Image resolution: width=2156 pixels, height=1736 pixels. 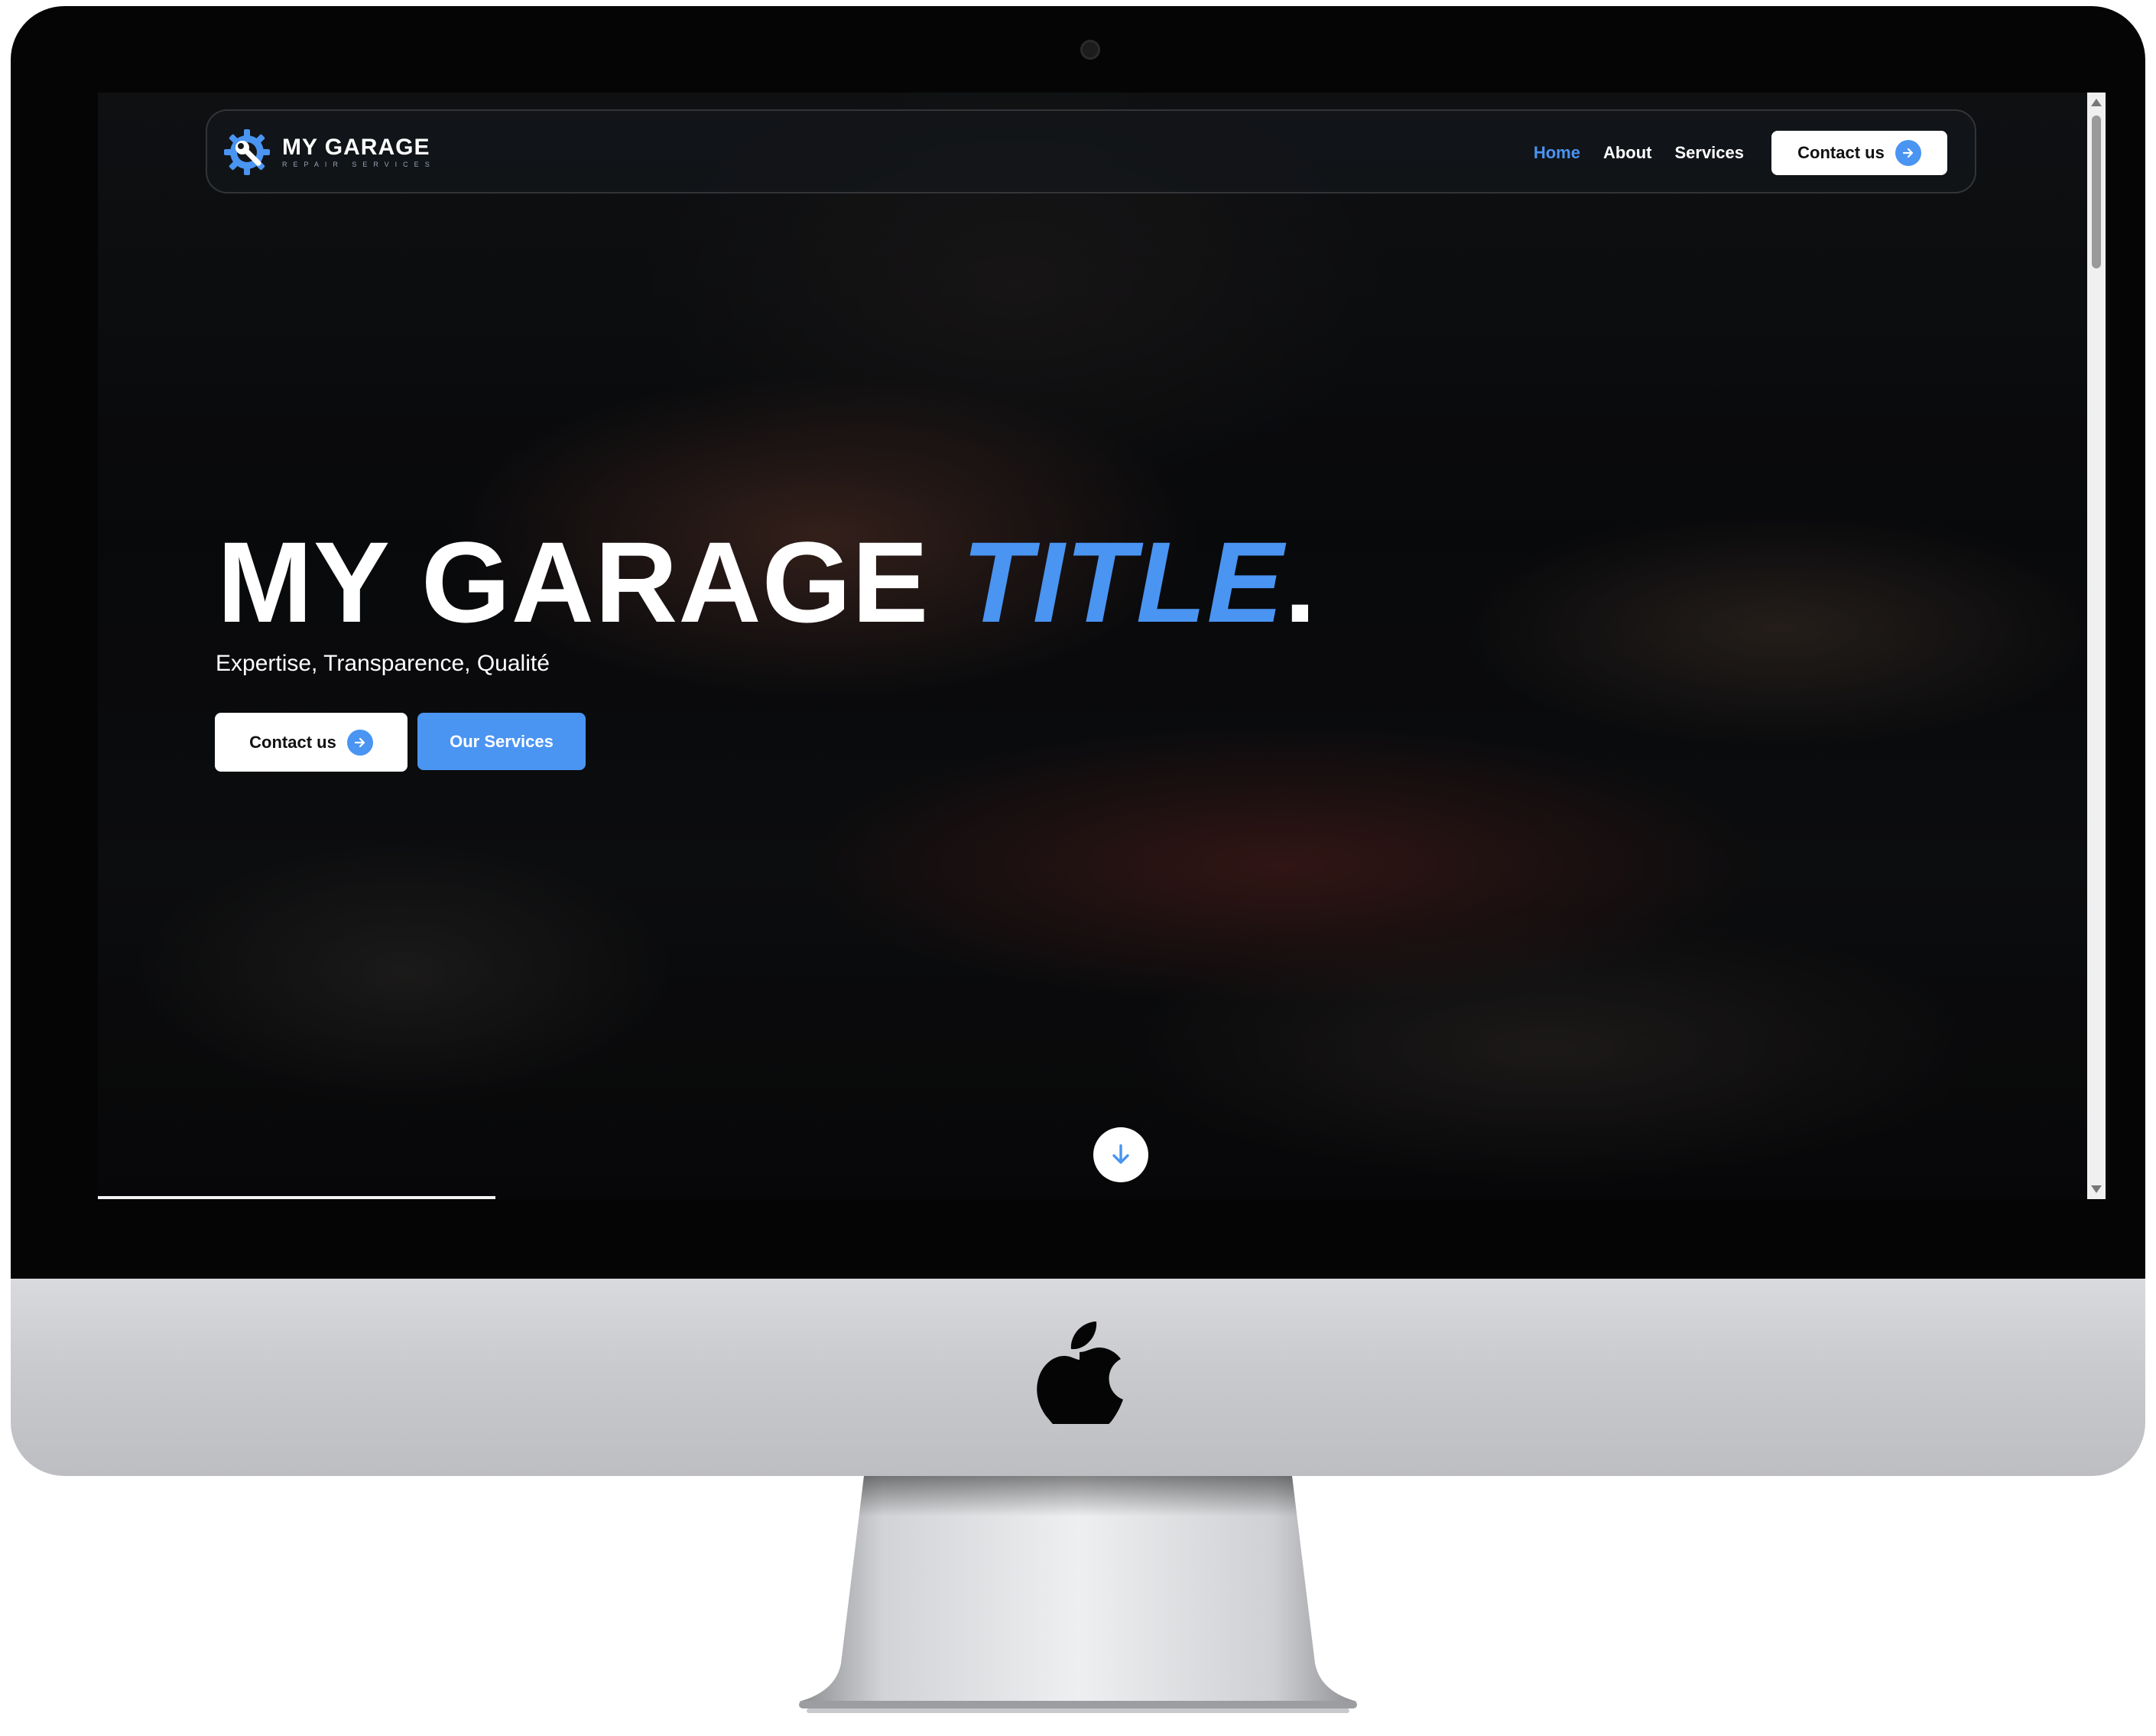 I want to click on hero-contact-button: Contact us, so click(x=311, y=742).